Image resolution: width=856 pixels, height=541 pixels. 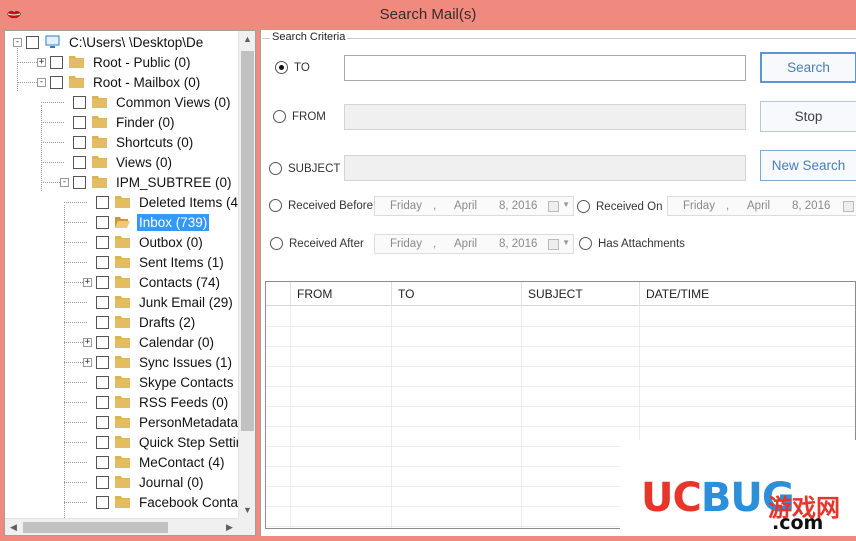 I want to click on to-radio-option: TO, so click(x=292, y=67).